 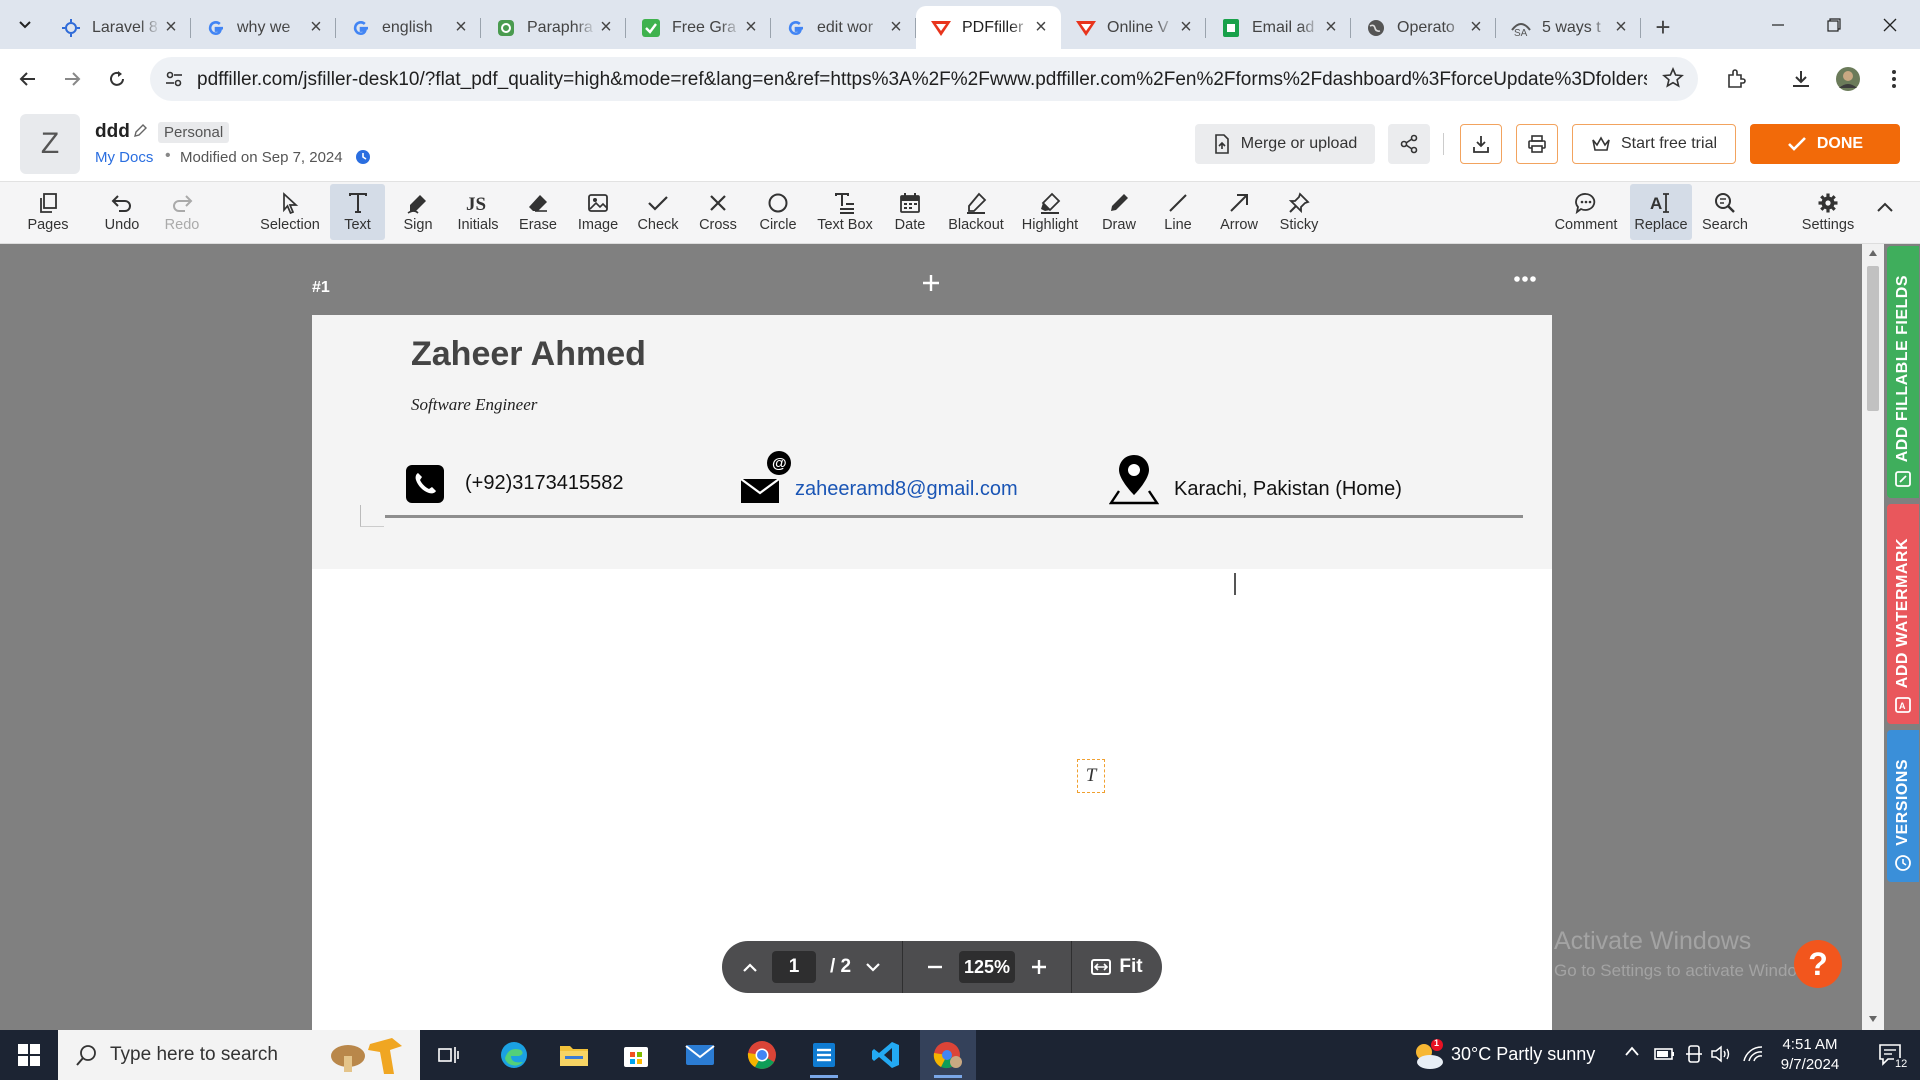 I want to click on tool-circle: Circle, so click(x=778, y=212).